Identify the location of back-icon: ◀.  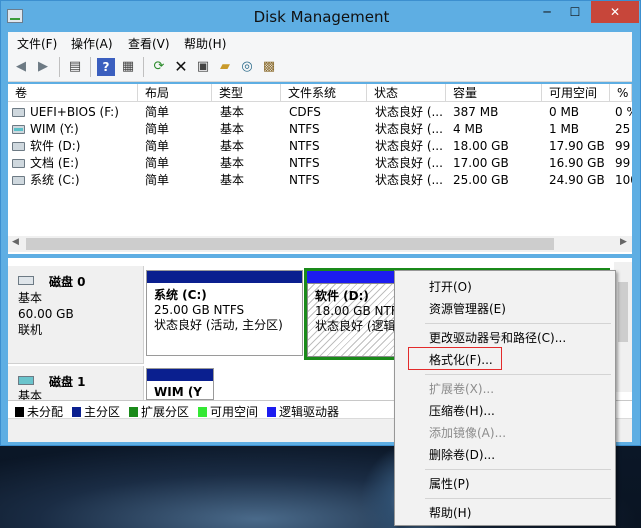
(21, 67).